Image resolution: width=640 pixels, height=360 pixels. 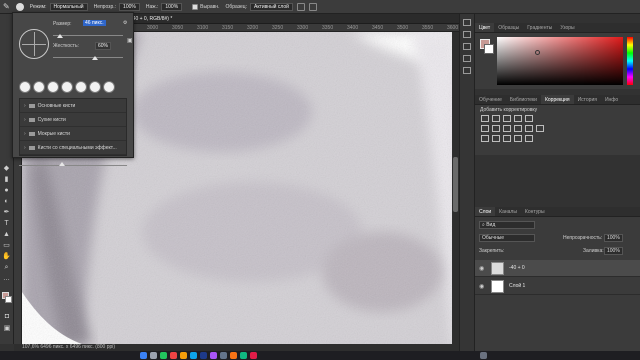 What do you see at coordinates (537, 52) in the screenshot?
I see `color-picker-marker` at bounding box center [537, 52].